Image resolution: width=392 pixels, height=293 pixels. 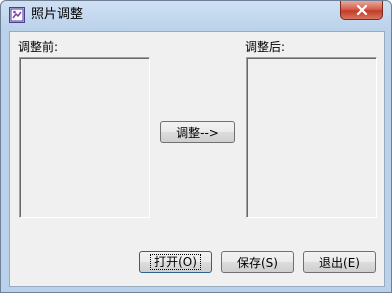 What do you see at coordinates (57, 14) in the screenshot?
I see `window-title: 照片调整` at bounding box center [57, 14].